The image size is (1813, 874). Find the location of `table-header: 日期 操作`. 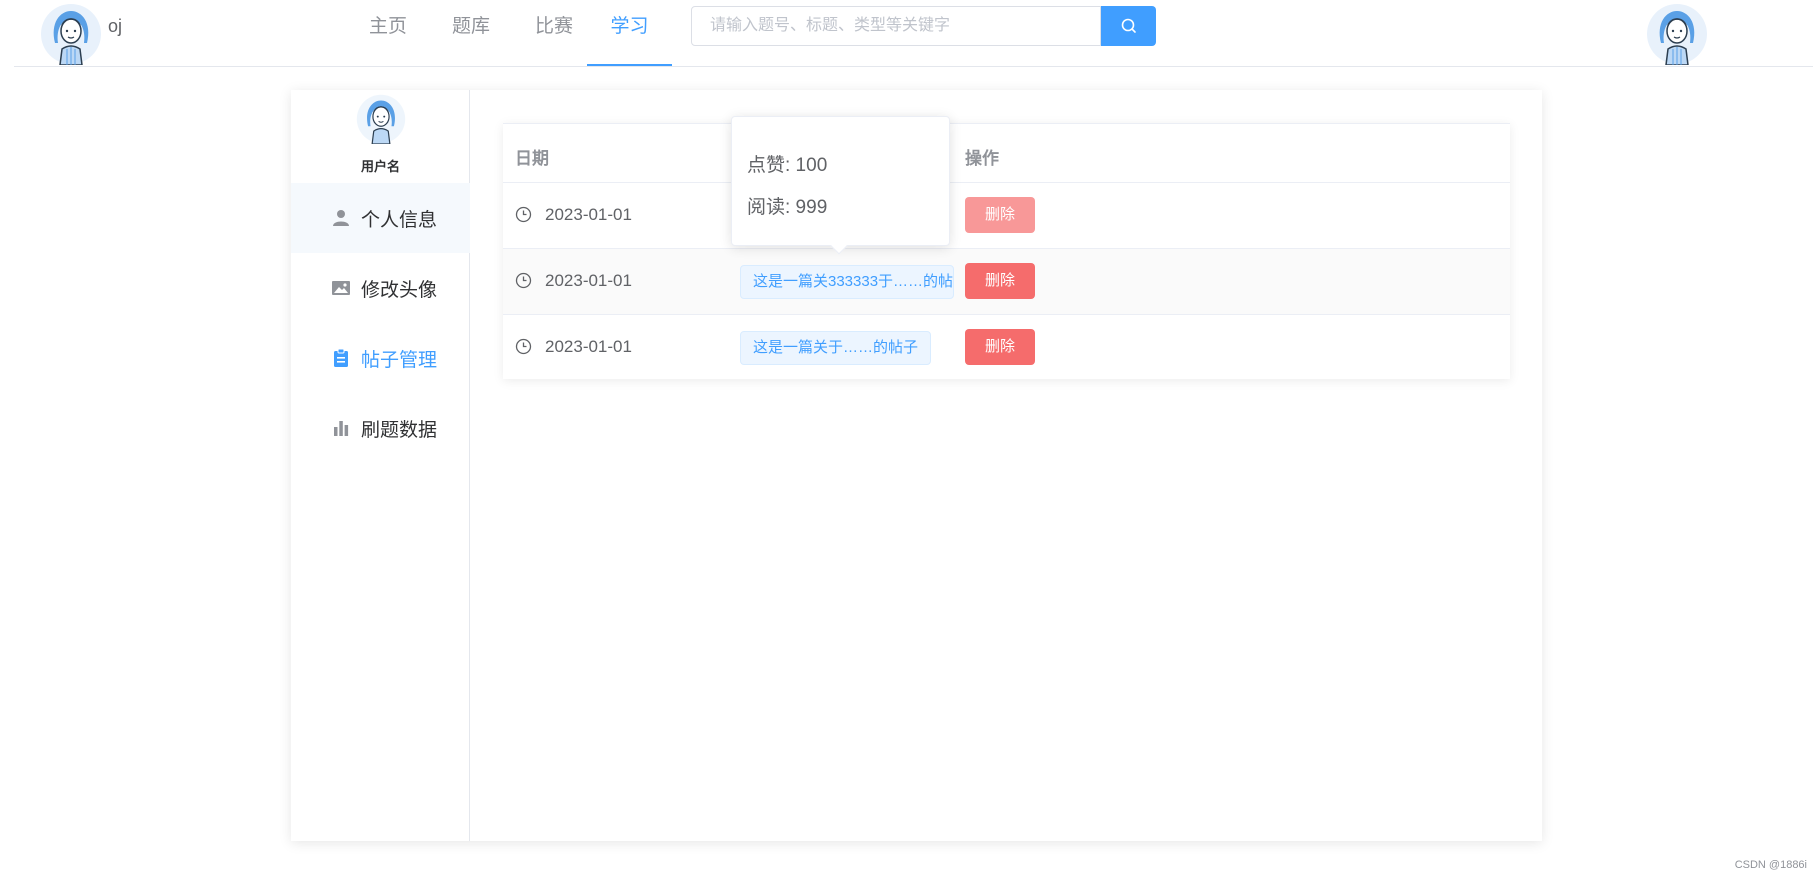

table-header: 日期 操作 is located at coordinates (1006, 153).